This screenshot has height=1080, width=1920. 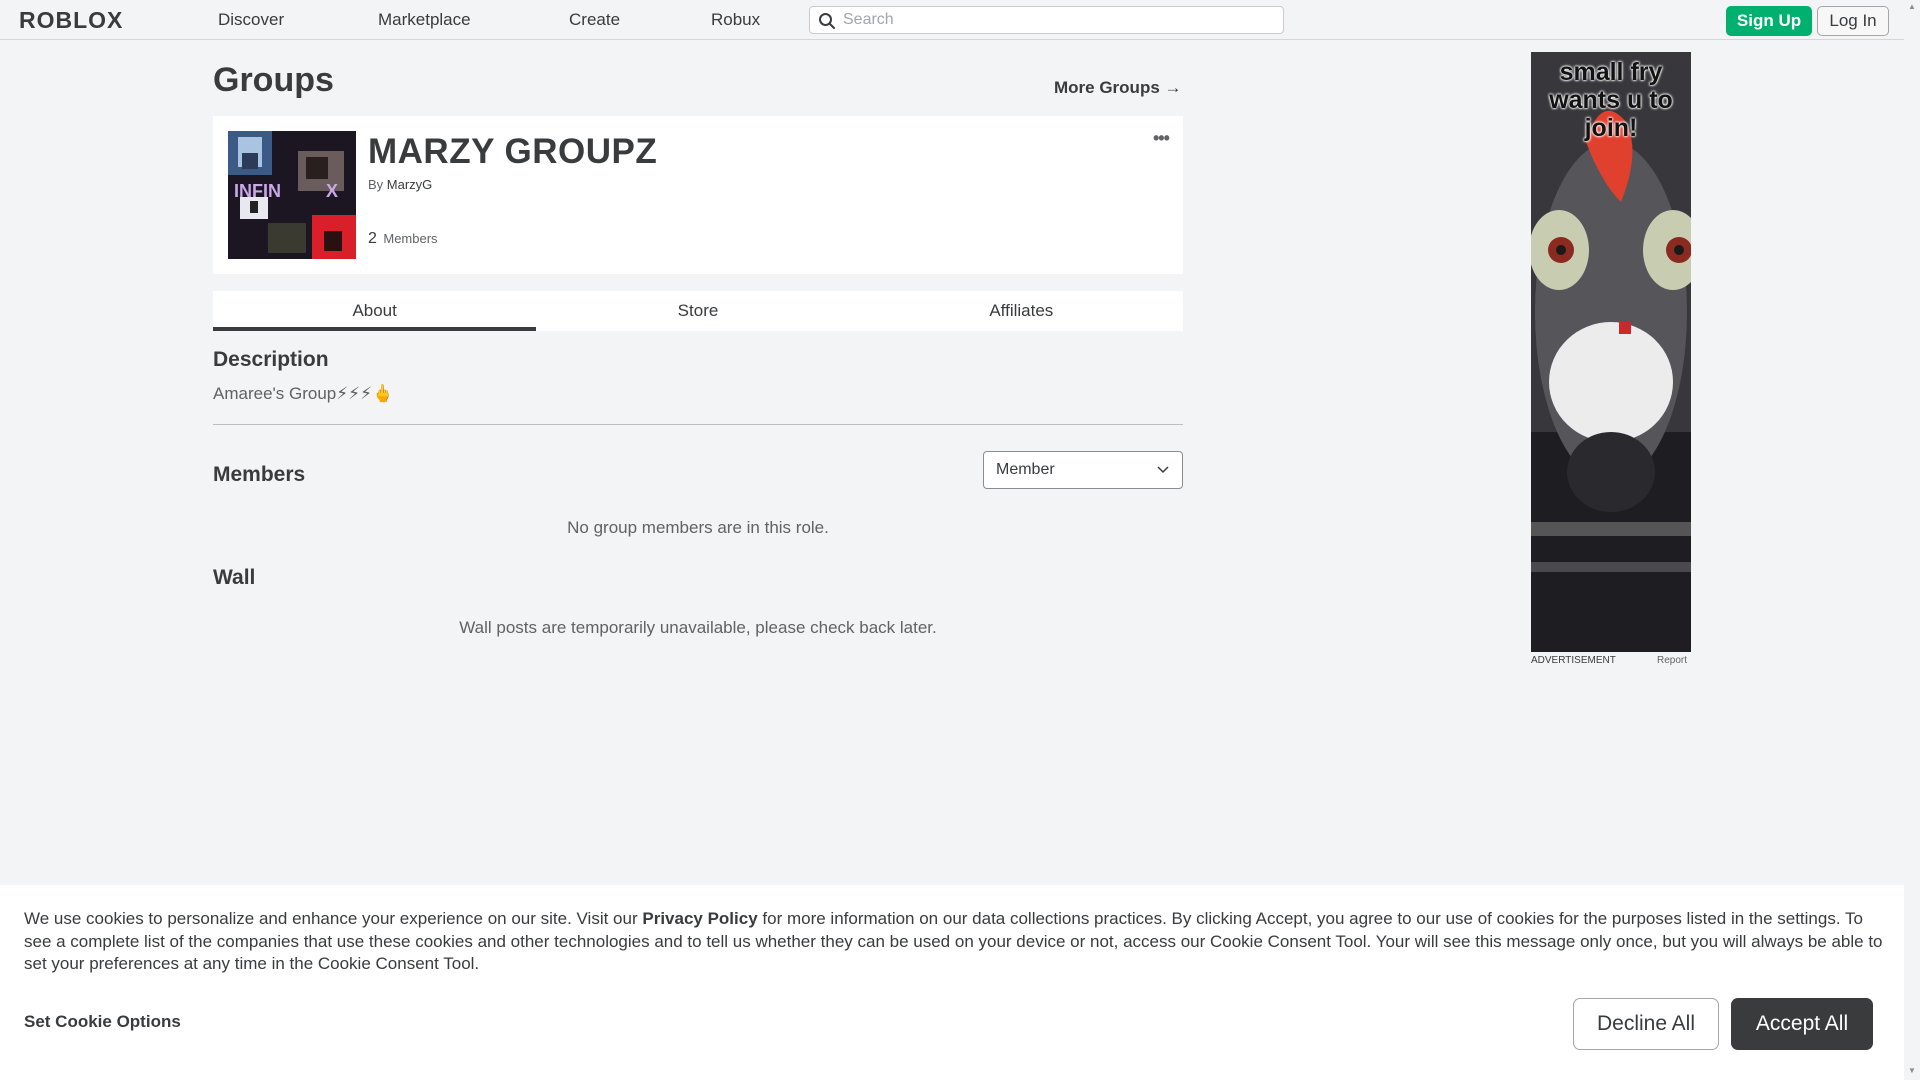 I want to click on accept-all-button: Accept All, so click(x=1802, y=1024).